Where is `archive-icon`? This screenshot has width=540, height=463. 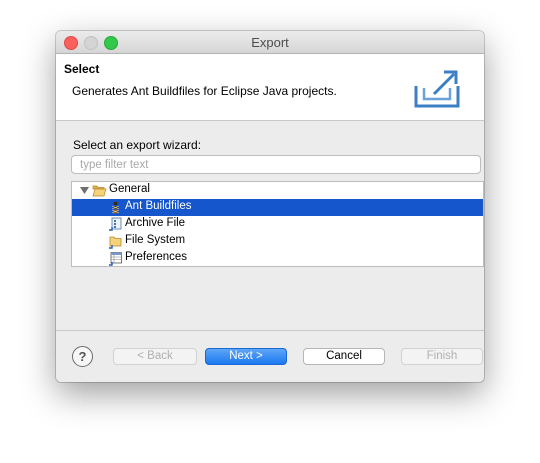 archive-icon is located at coordinates (115, 224).